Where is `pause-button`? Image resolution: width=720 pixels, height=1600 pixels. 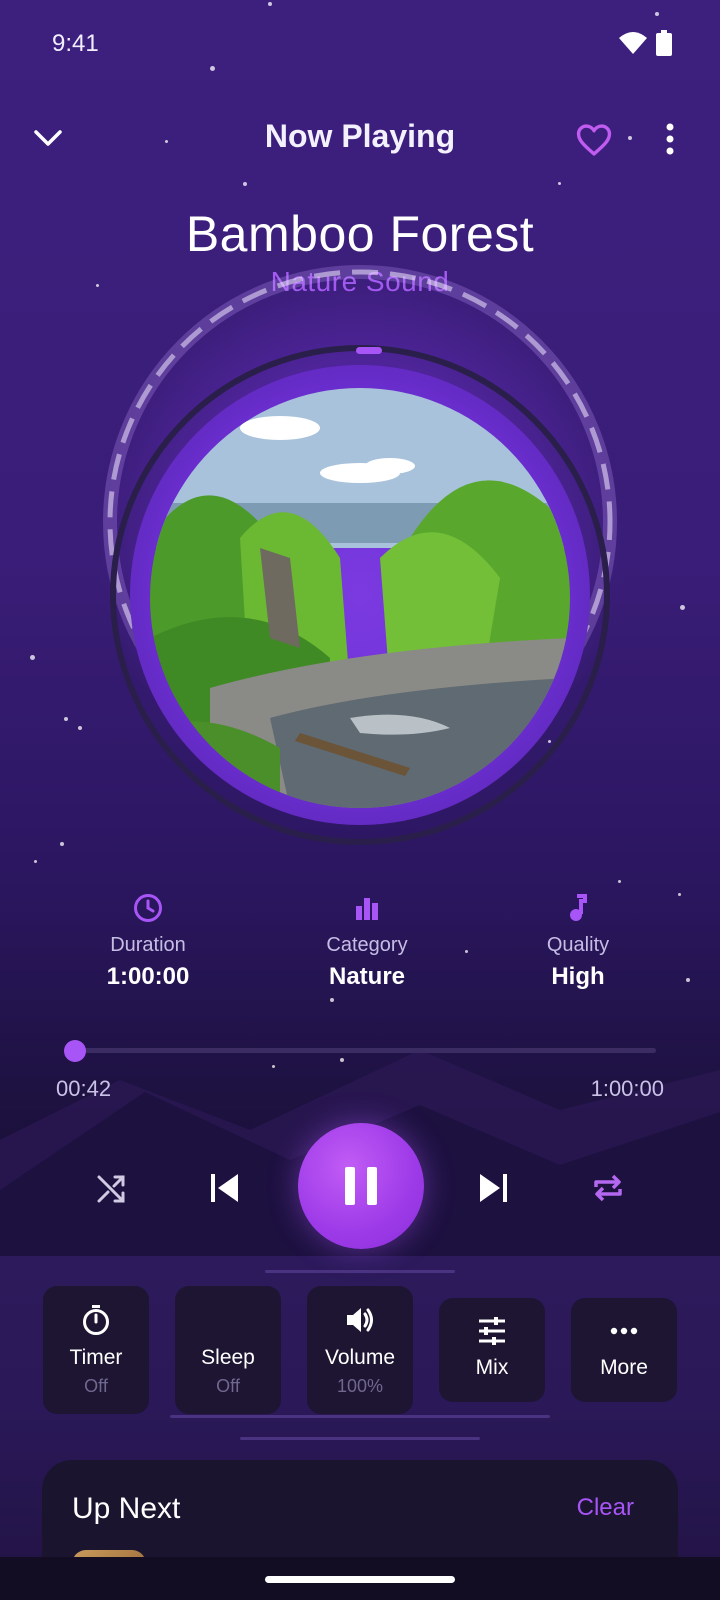
pause-button is located at coordinates (361, 1186).